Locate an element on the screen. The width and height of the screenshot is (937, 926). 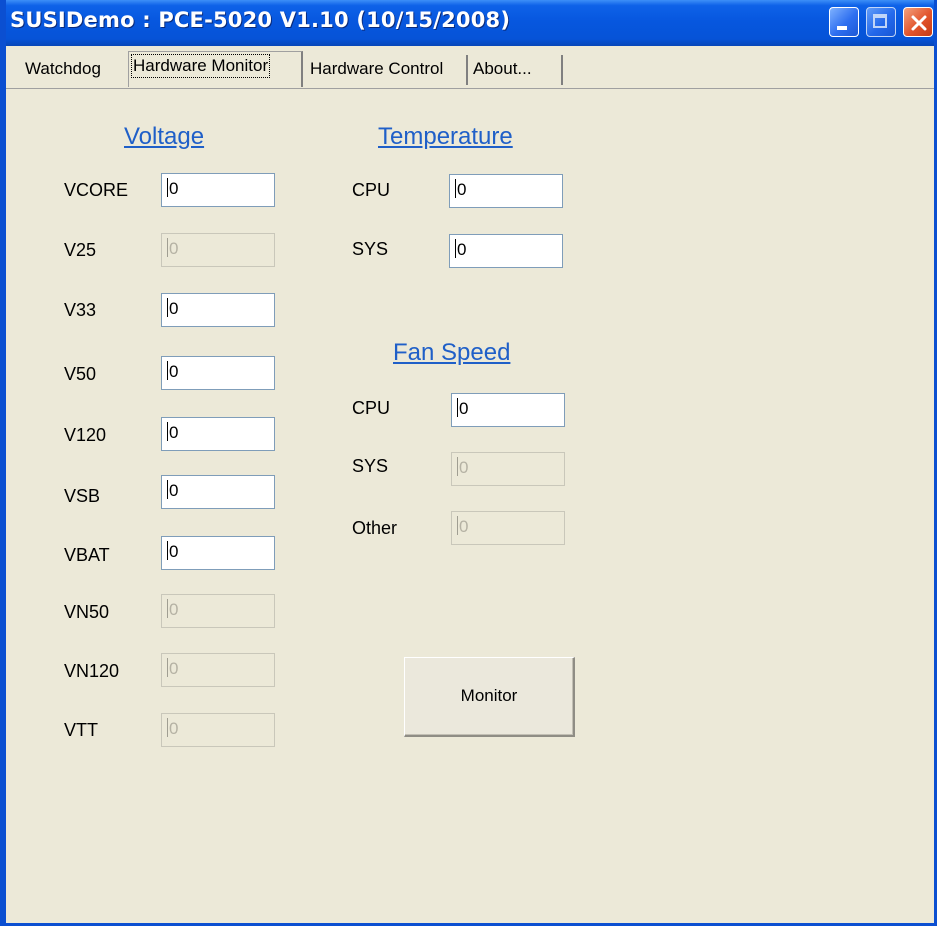
vn50-field: 0 is located at coordinates (218, 611).